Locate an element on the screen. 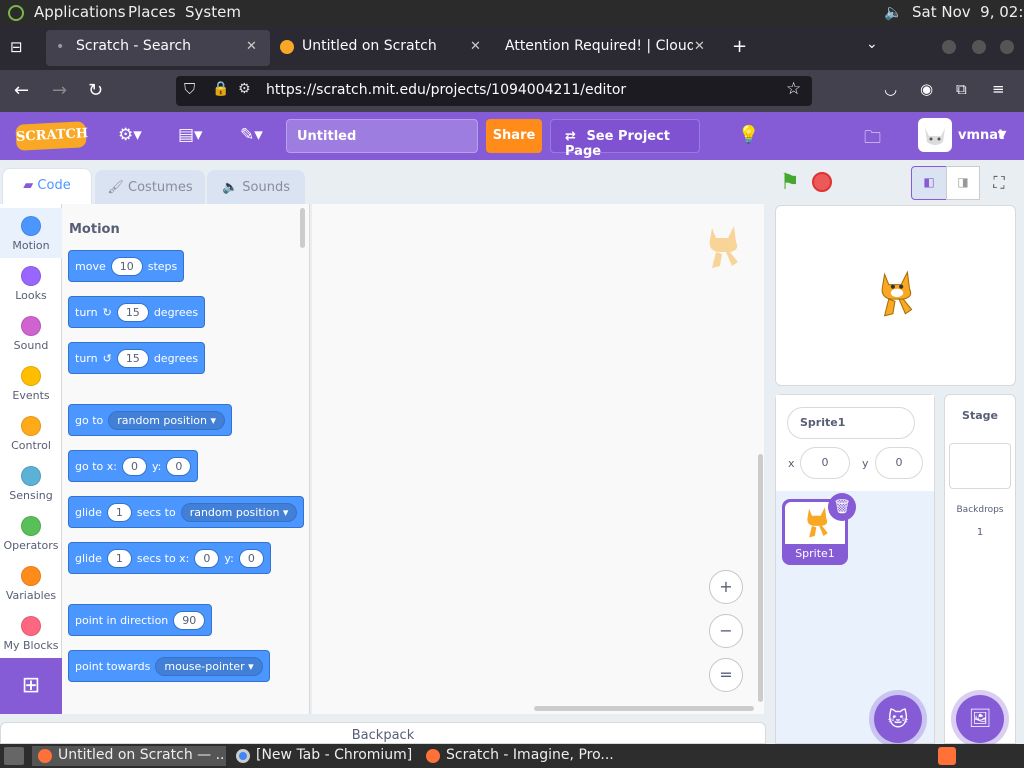  sprite-cat-icon is located at coordinates (896, 295).